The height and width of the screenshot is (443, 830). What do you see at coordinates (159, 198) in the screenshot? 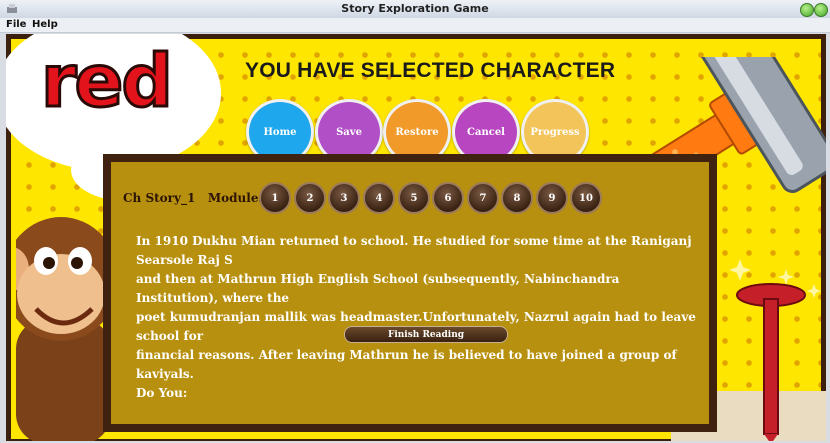
I see `story-label: Ch Story_1` at bounding box center [159, 198].